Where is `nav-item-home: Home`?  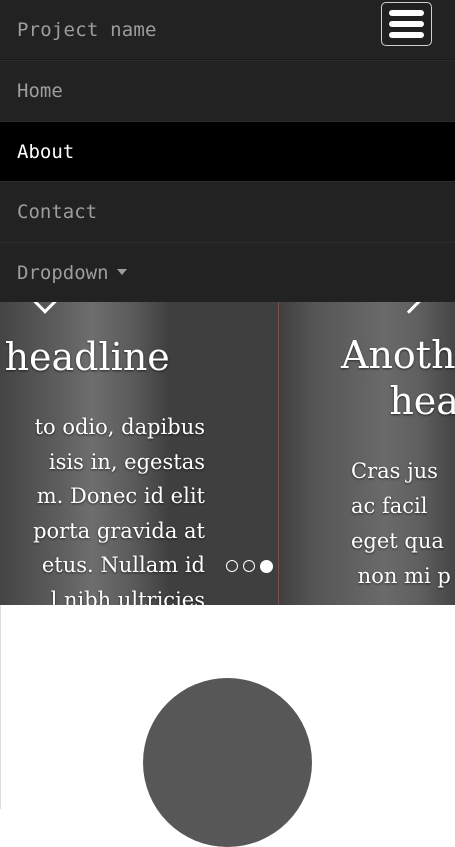
nav-item-home: Home is located at coordinates (227, 90).